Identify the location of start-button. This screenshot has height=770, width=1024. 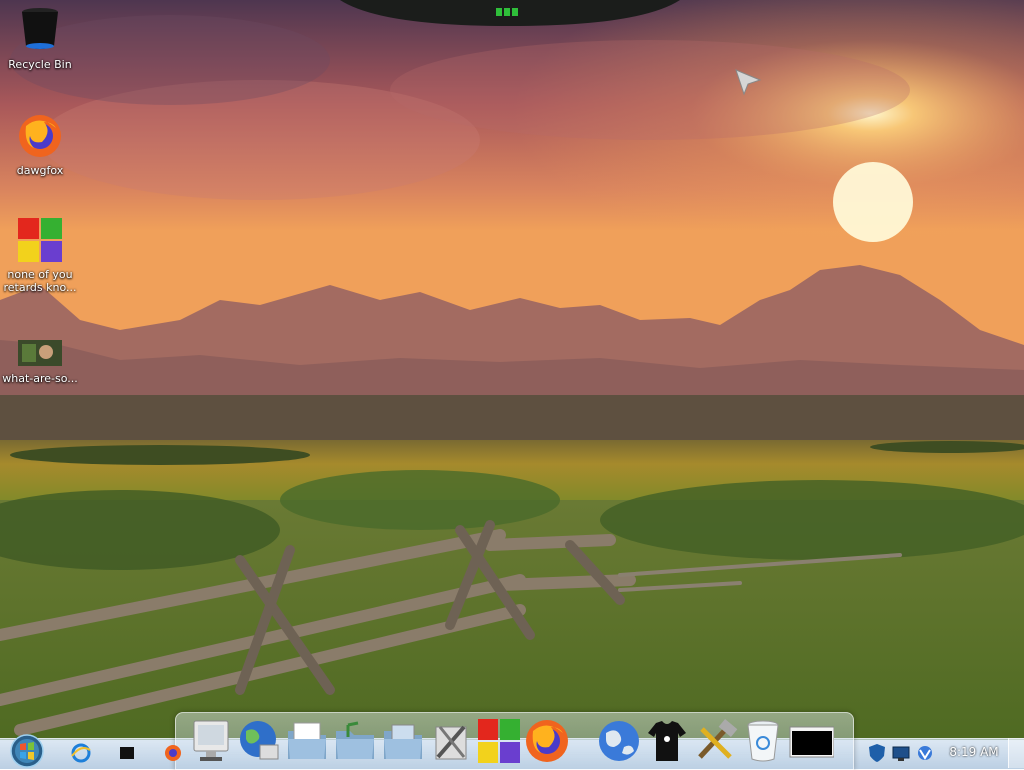
(27, 751).